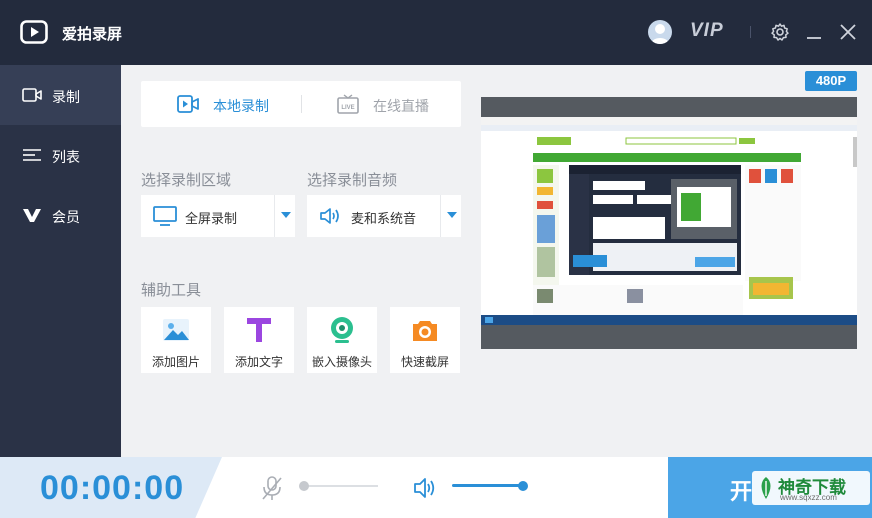 This screenshot has height=518, width=872. Describe the element at coordinates (425, 488) in the screenshot. I see `speaker-volume-icon` at that location.